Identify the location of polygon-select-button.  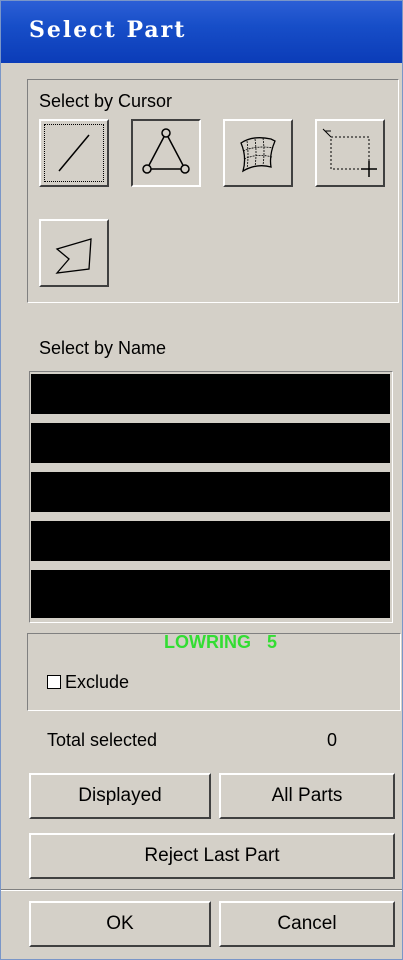
(74, 253).